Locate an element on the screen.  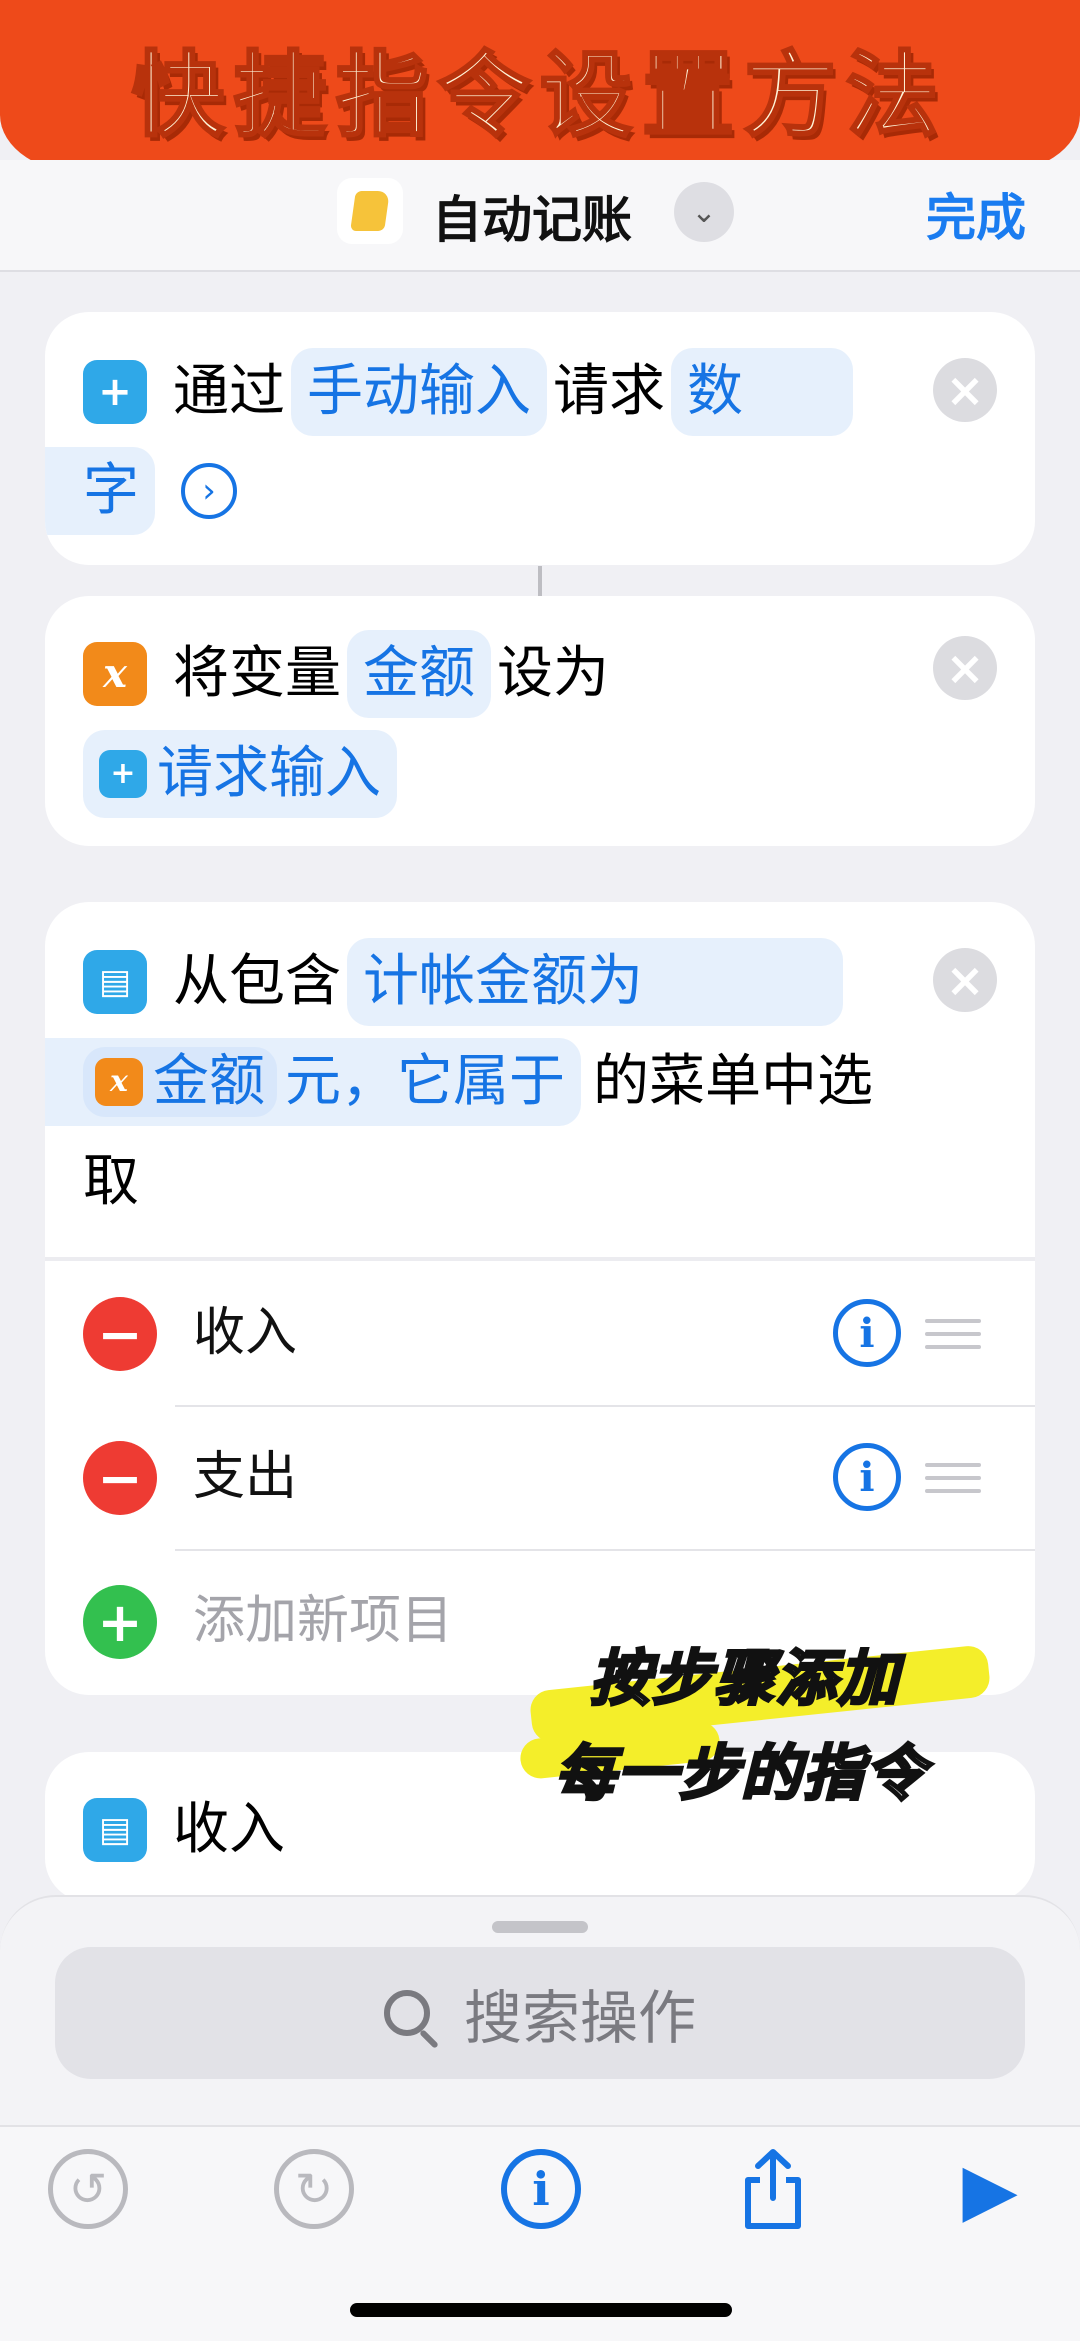
action-text-request: 请求 is located at coordinates (609, 391).